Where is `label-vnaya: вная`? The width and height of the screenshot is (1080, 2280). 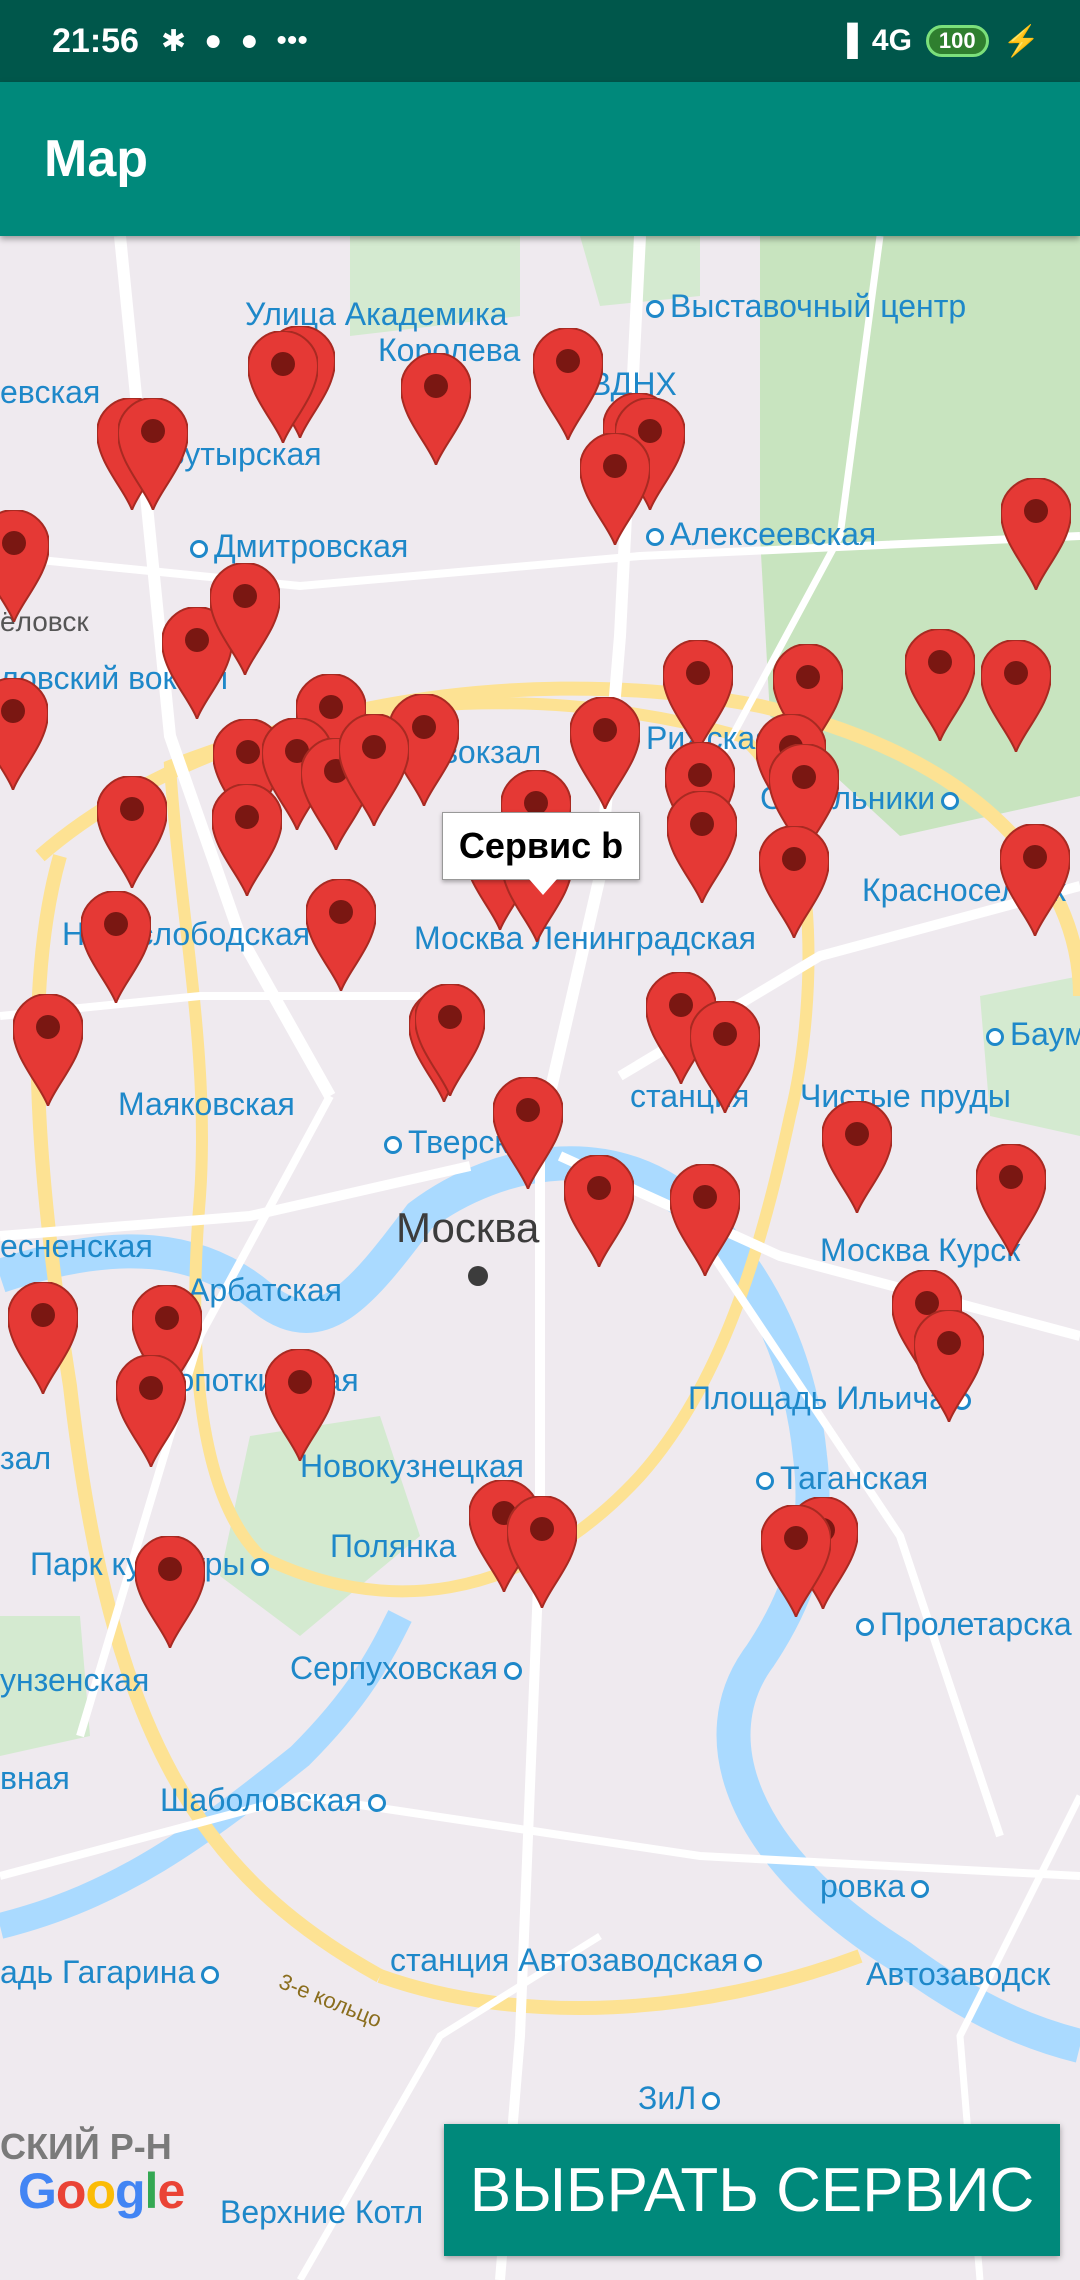 label-vnaya: вная is located at coordinates (35, 1778).